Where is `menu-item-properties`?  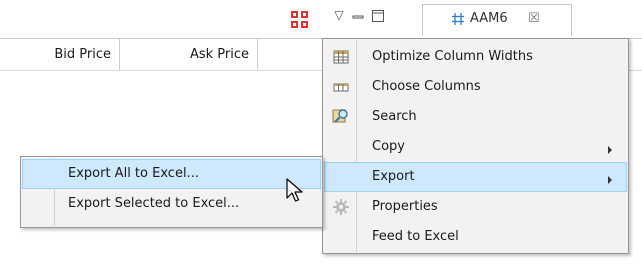 menu-item-properties is located at coordinates (475, 207).